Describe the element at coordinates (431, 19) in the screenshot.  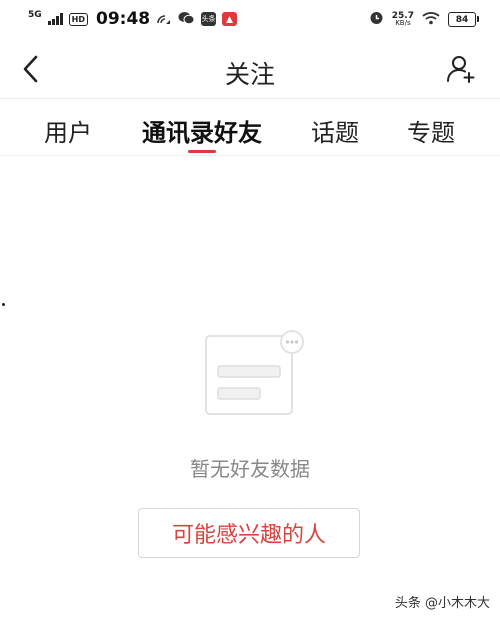
I see `wifi-icon` at that location.